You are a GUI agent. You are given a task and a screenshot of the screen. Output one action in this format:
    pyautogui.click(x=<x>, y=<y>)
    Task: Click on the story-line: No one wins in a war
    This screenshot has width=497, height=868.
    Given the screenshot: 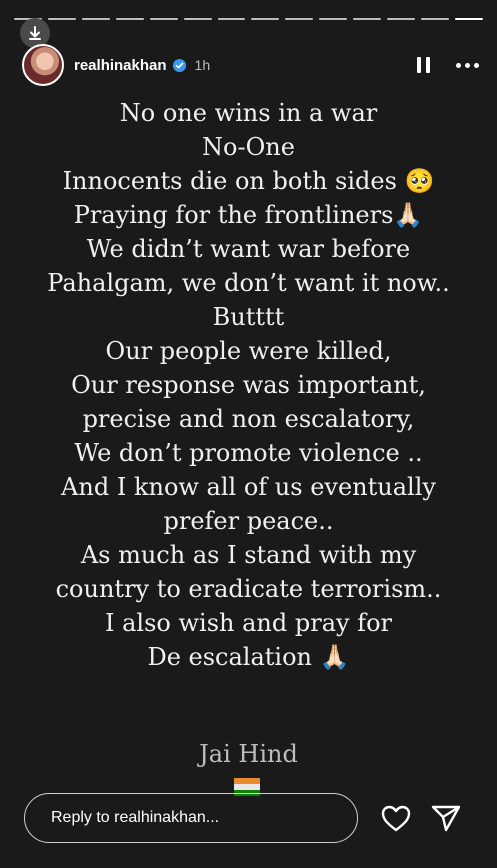 What is the action you would take?
    pyautogui.click(x=248, y=113)
    